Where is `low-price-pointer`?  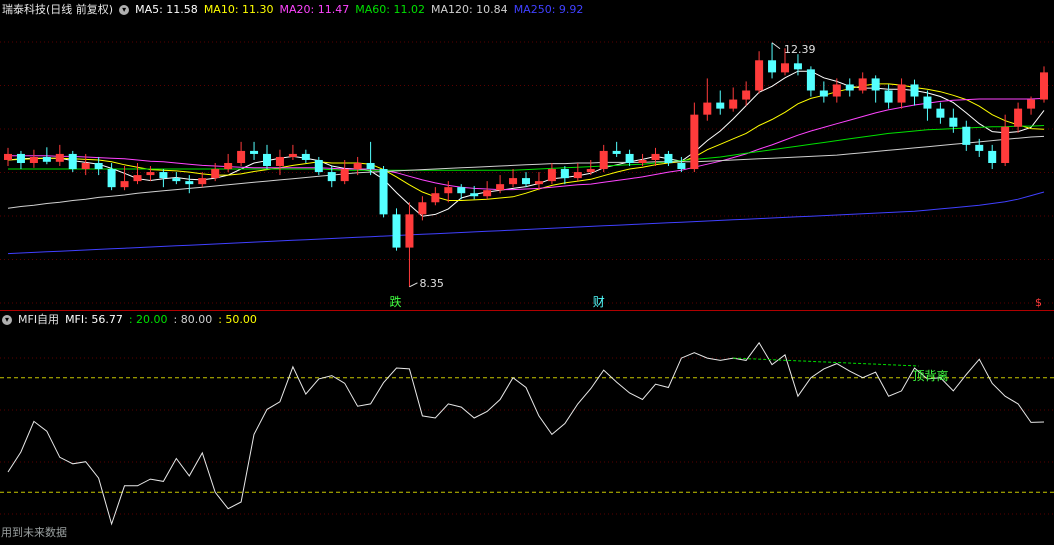 low-price-pointer is located at coordinates (413, 285).